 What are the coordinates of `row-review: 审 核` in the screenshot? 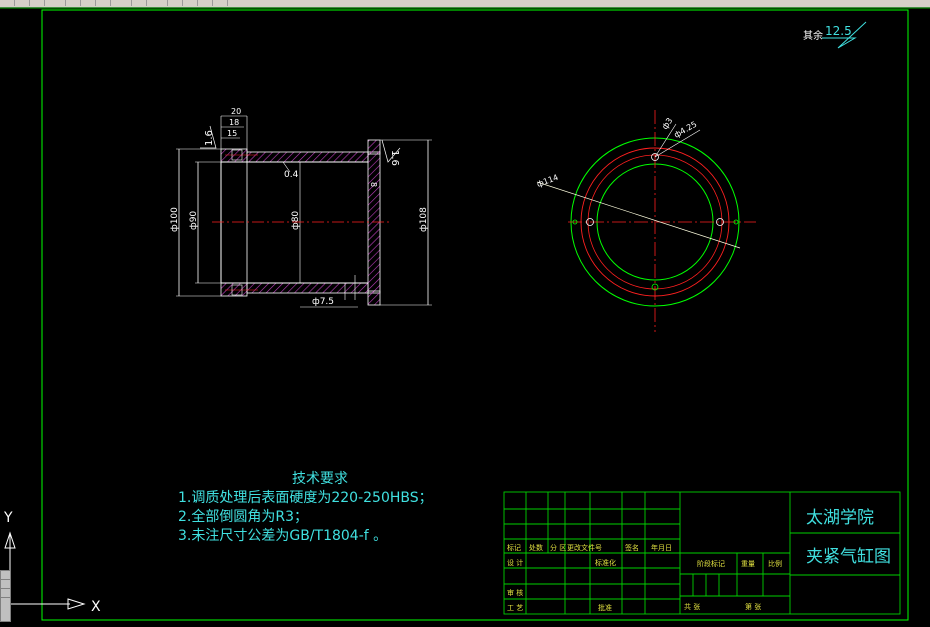 It's located at (515, 592).